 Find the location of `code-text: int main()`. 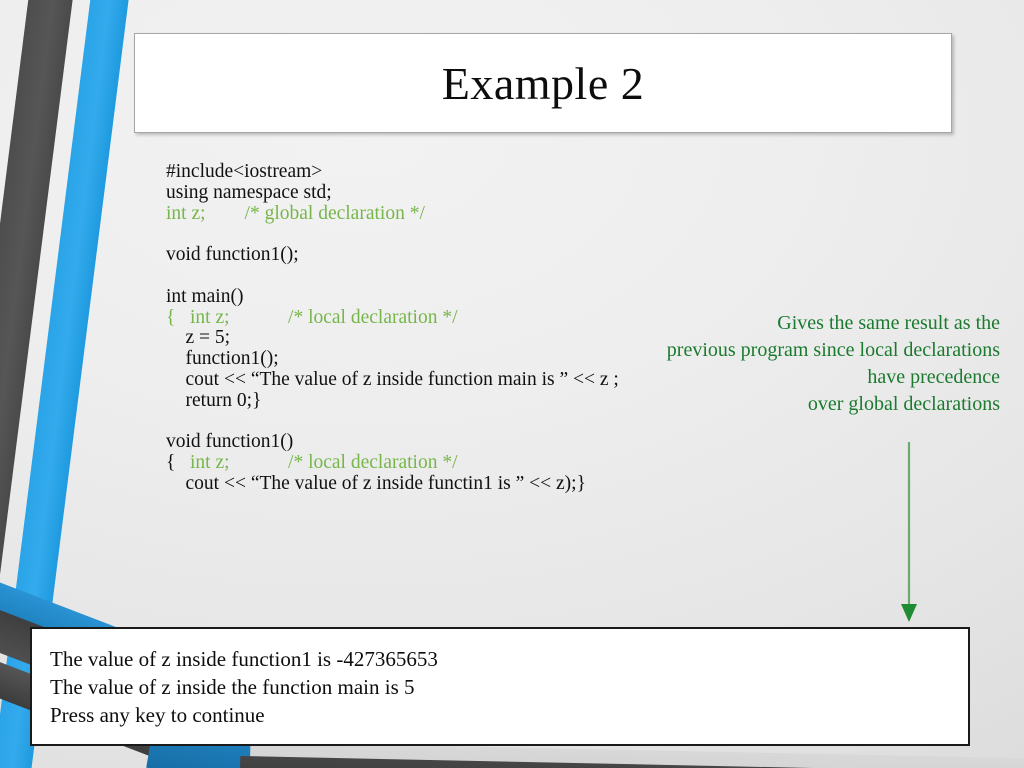

code-text: int main() is located at coordinates (205, 296).